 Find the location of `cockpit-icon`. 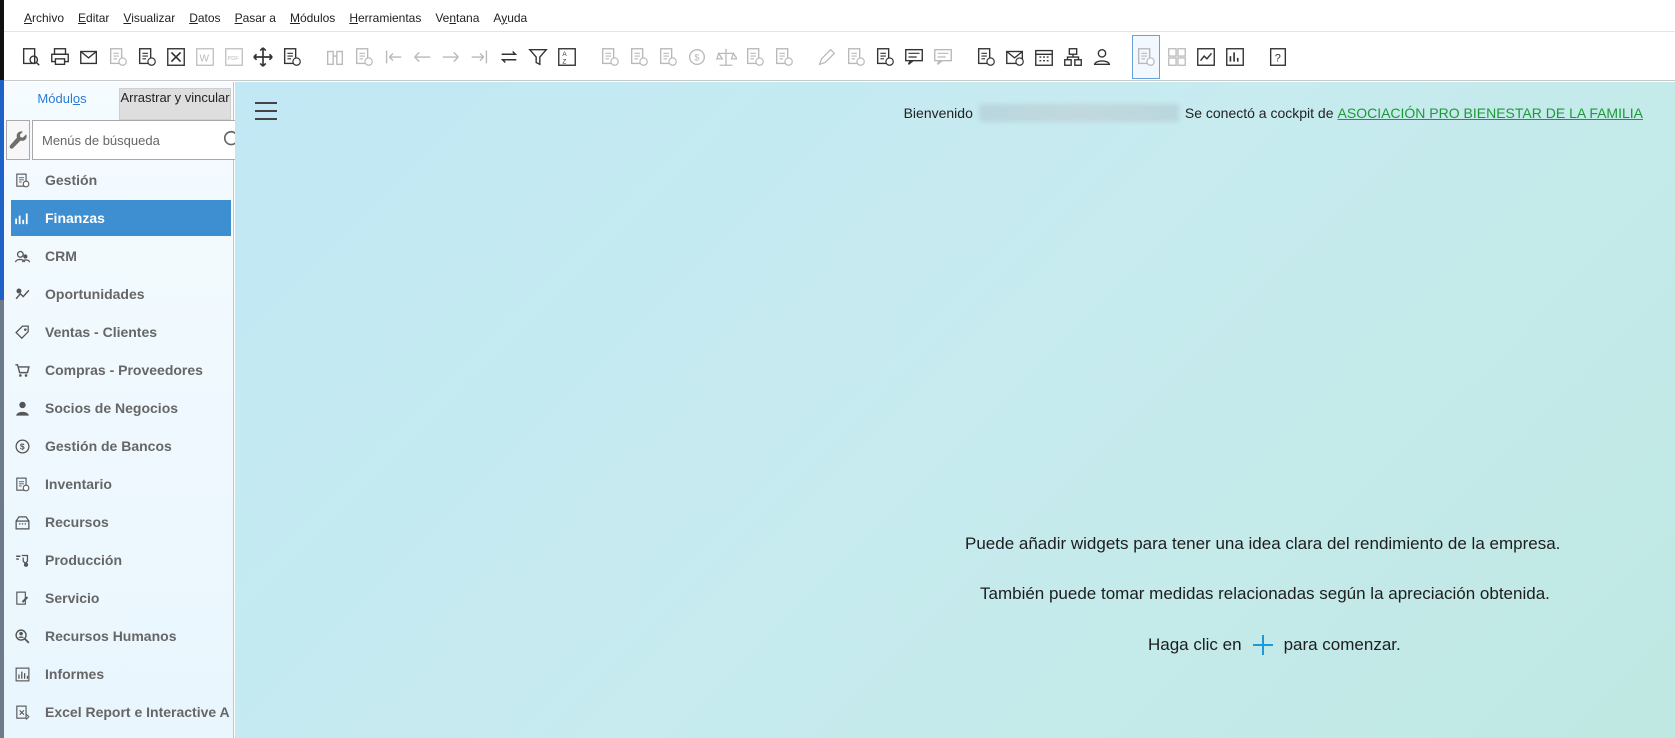

cockpit-icon is located at coordinates (1146, 56).